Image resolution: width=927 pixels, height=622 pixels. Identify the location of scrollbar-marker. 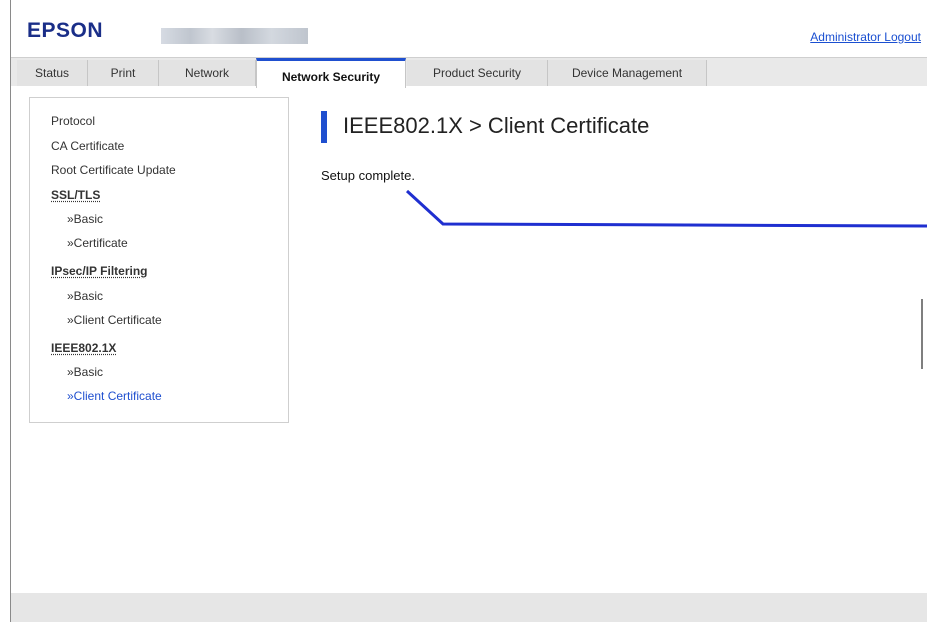
(922, 334).